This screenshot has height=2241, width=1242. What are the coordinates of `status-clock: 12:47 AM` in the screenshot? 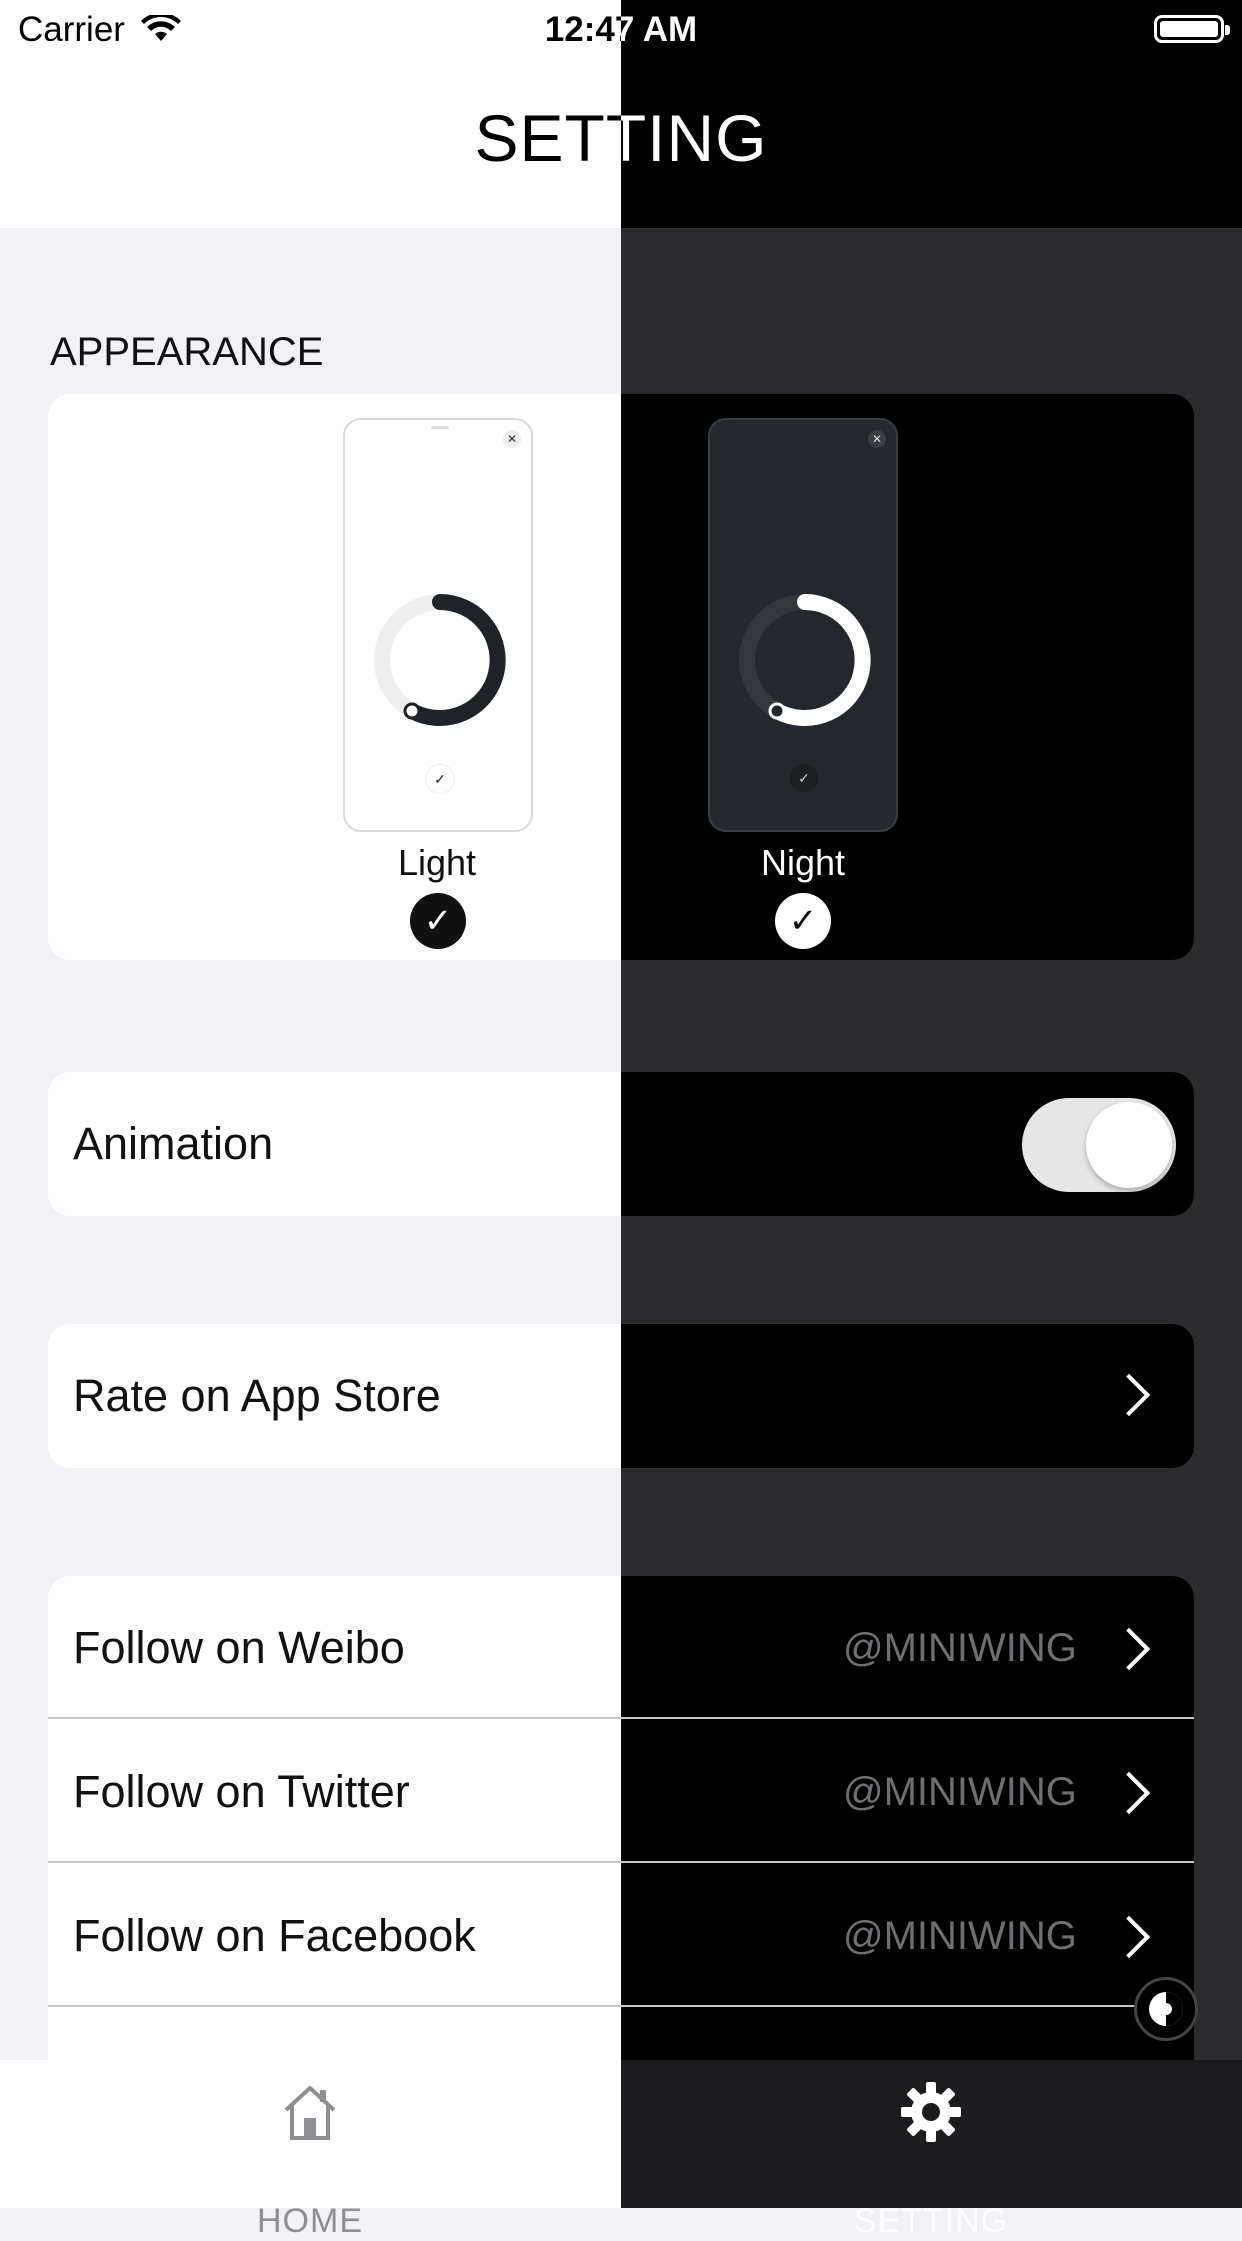 It's located at (621, 30).